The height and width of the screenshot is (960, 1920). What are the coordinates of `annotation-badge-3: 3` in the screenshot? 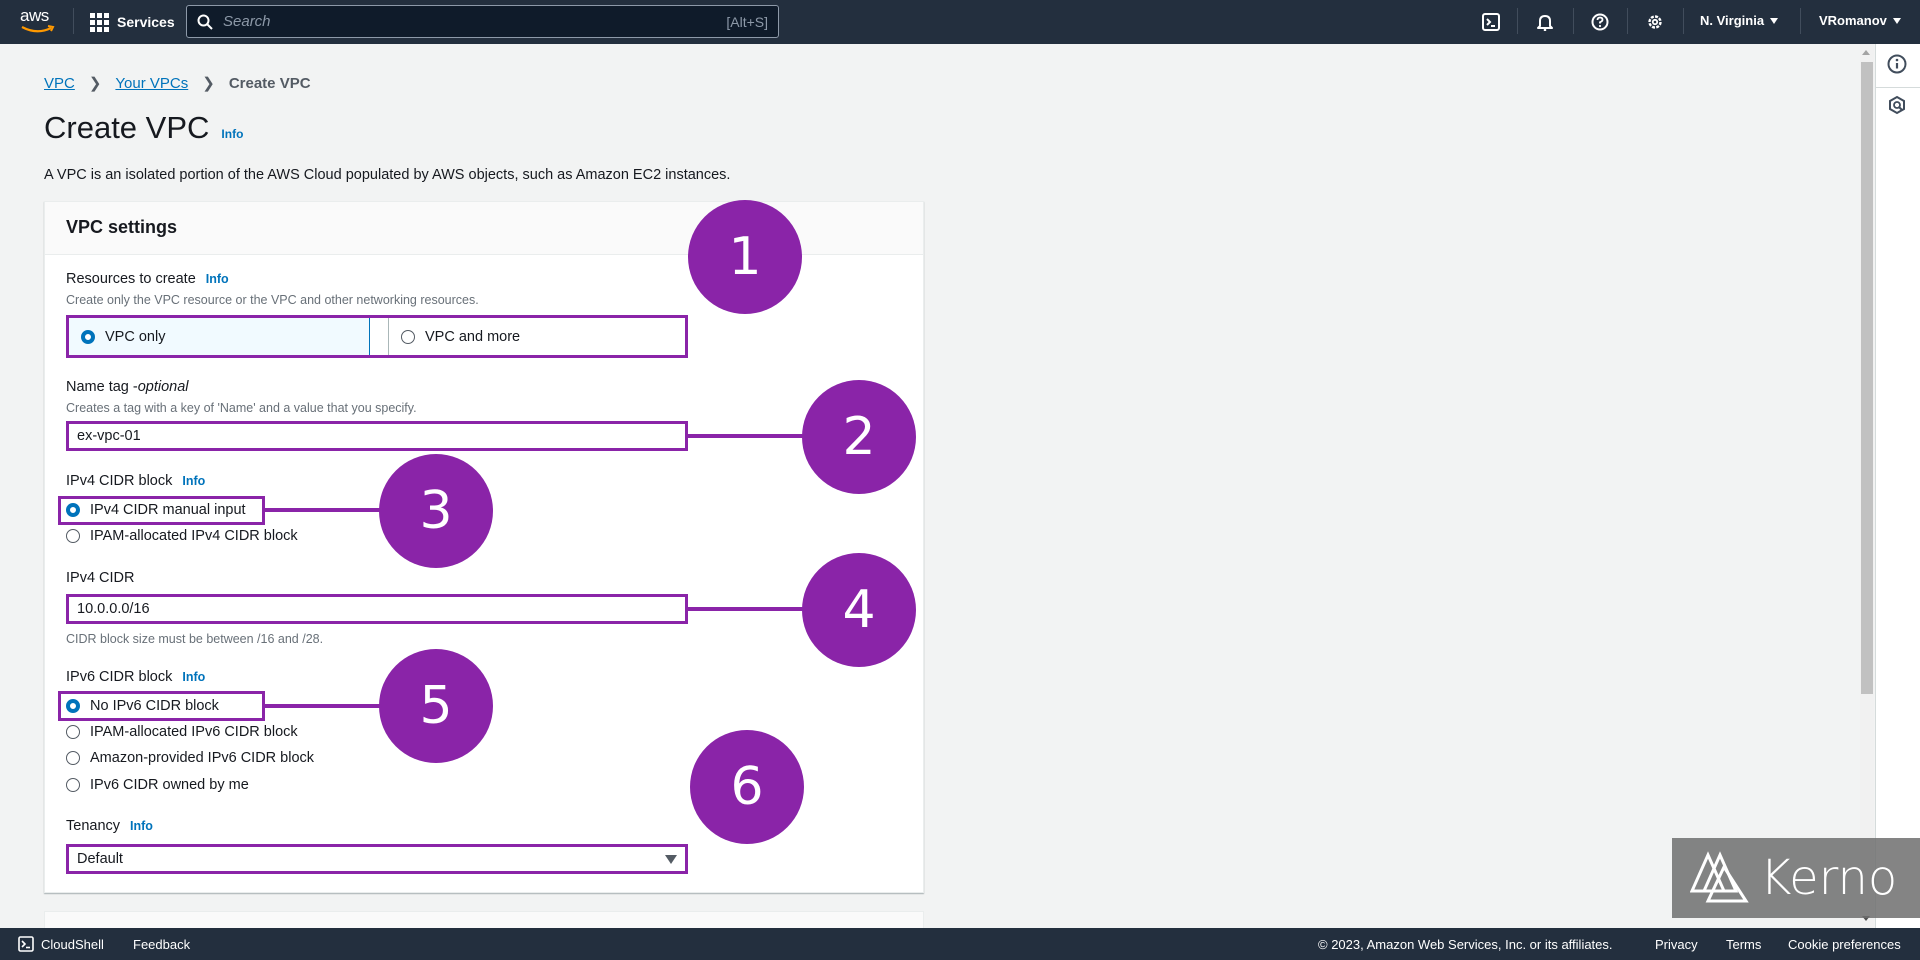 It's located at (436, 511).